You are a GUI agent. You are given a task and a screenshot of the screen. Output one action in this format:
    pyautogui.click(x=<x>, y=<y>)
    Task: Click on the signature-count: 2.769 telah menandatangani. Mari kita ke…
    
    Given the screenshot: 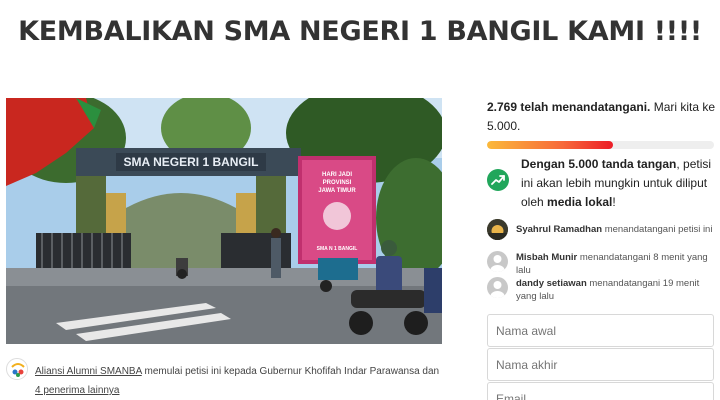 What is the action you would take?
    pyautogui.click(x=602, y=117)
    